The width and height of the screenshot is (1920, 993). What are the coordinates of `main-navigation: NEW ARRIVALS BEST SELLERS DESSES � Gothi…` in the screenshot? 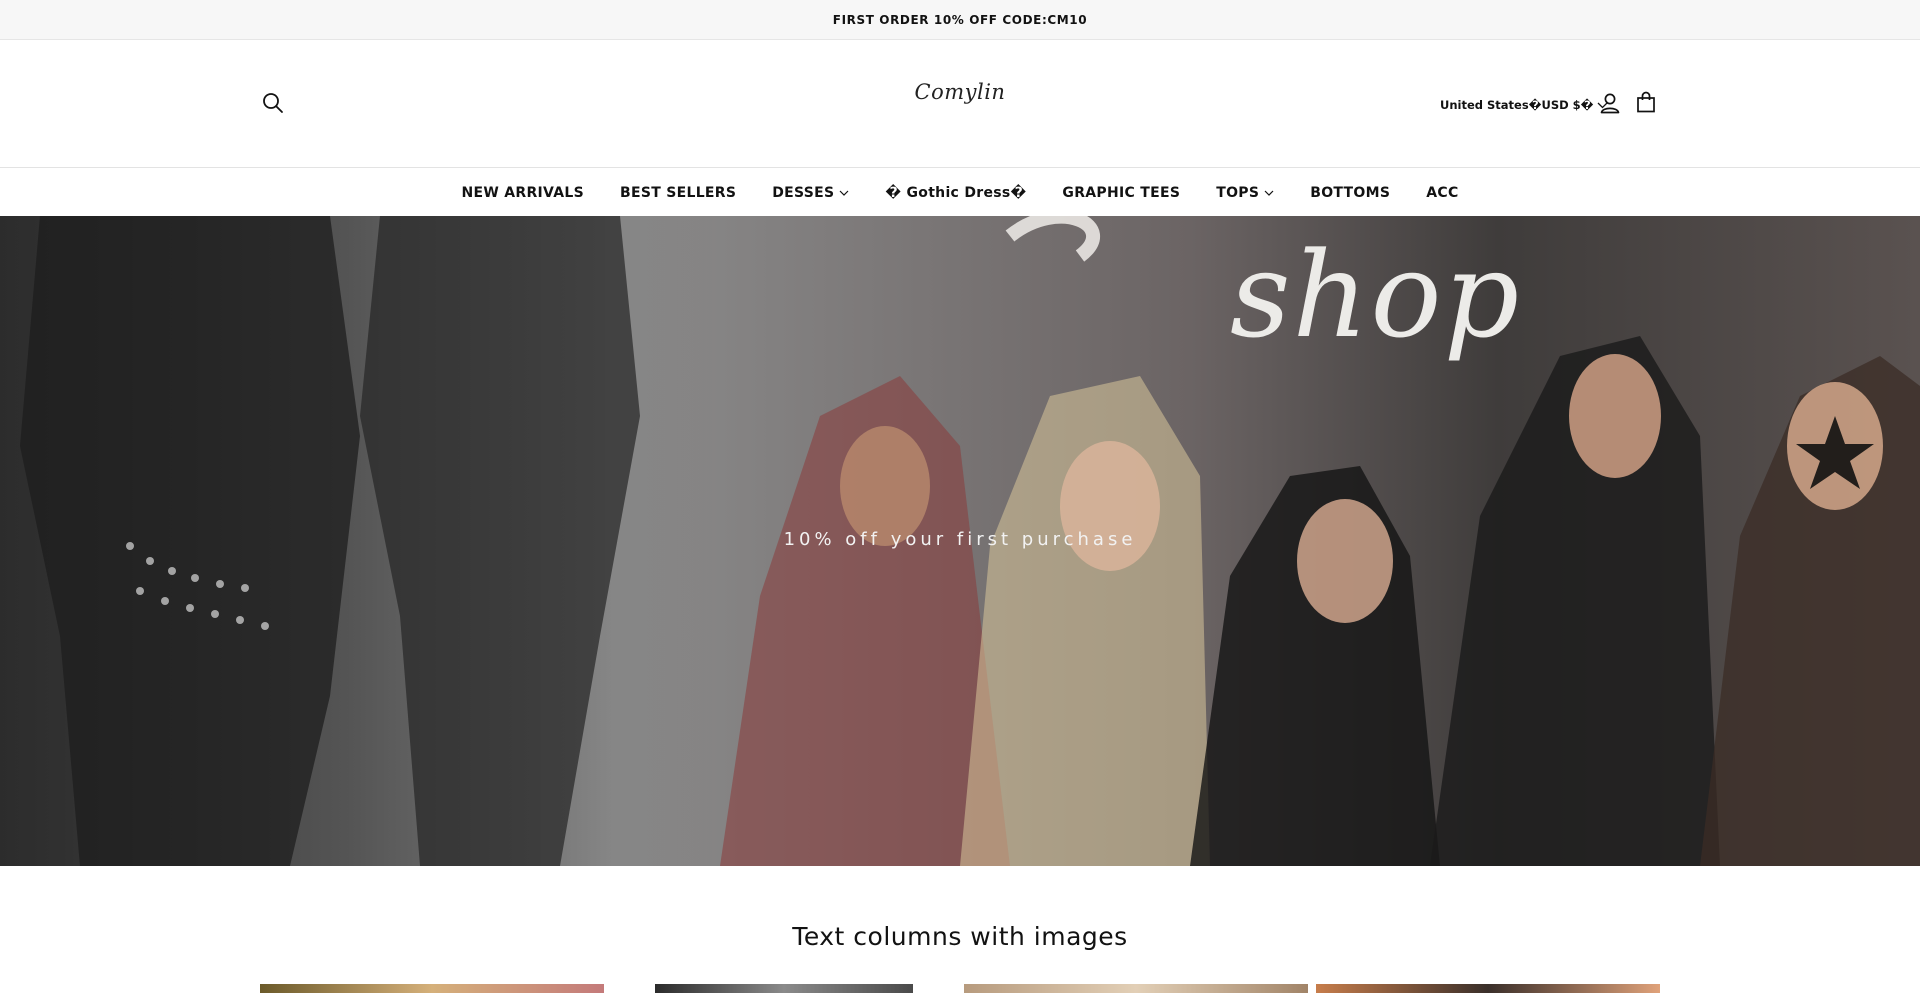 It's located at (960, 192).